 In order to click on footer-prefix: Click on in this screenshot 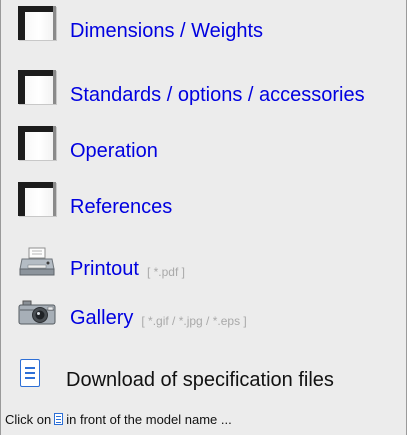, I will do `click(28, 419)`.